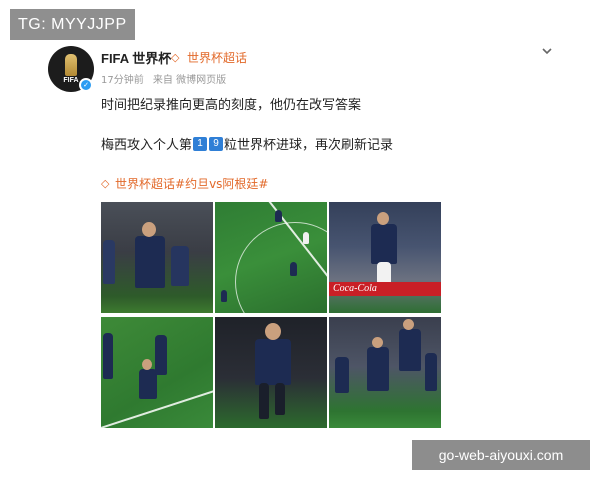 The width and height of the screenshot is (600, 480). What do you see at coordinates (200, 143) in the screenshot?
I see `number-badge-1: 1` at bounding box center [200, 143].